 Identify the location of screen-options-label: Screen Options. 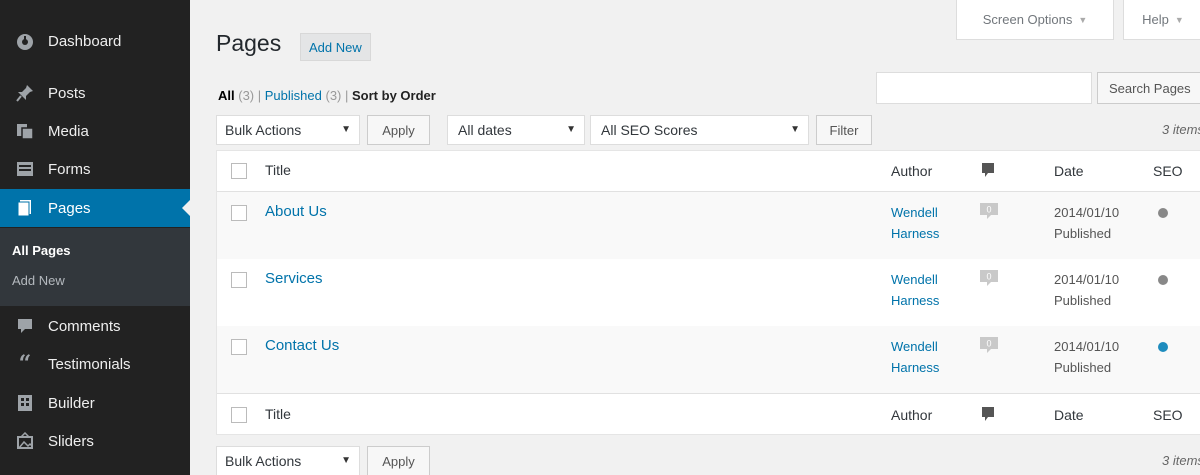
(1027, 19).